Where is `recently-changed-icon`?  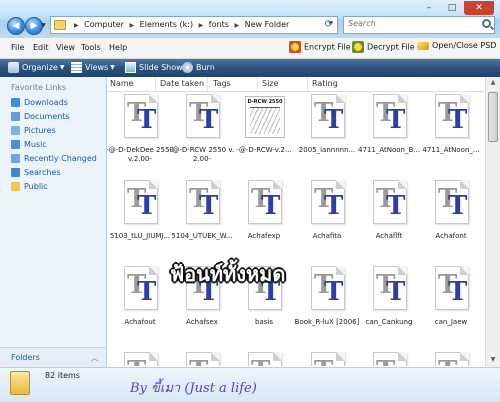
recently-changed-icon is located at coordinates (15, 158).